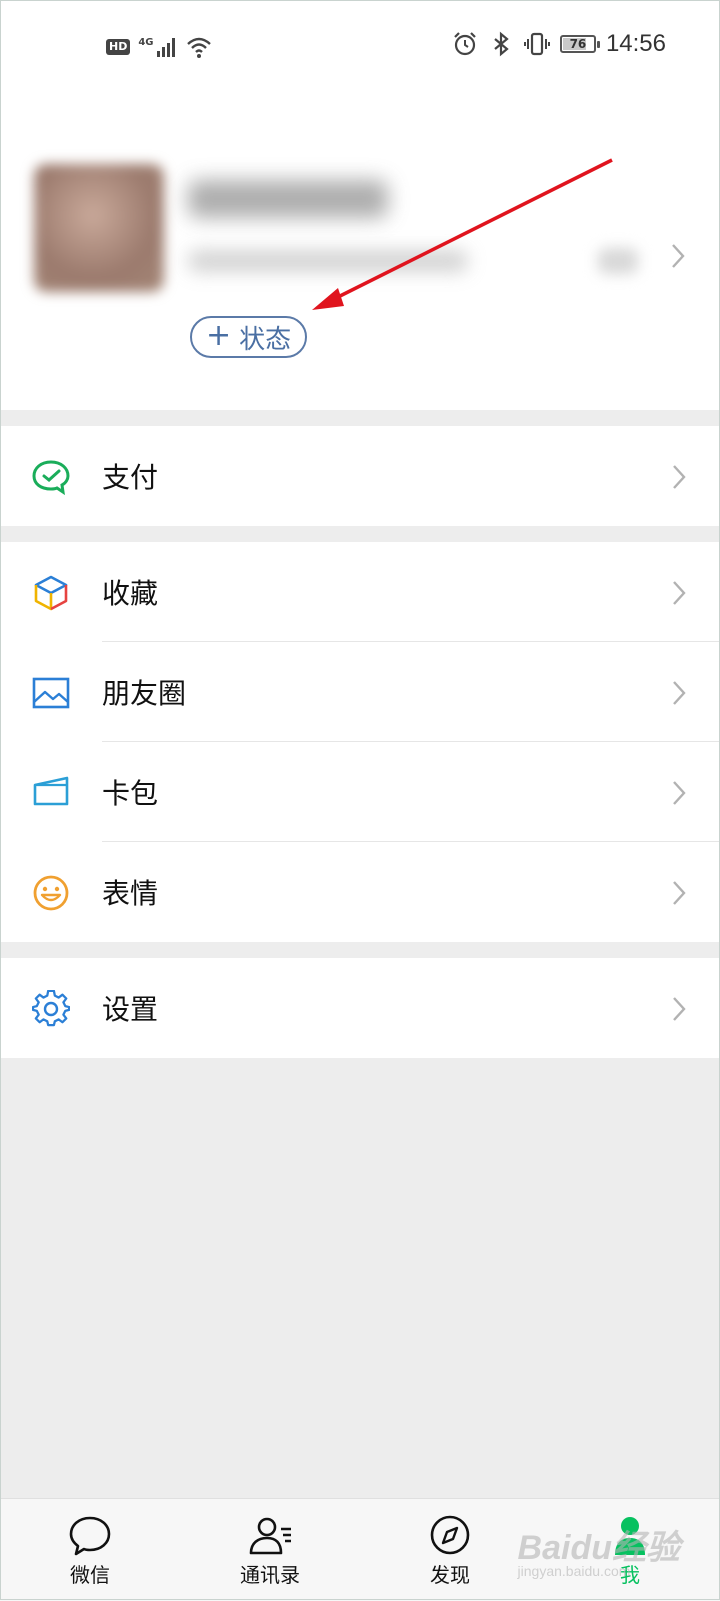 The width and height of the screenshot is (720, 1601). What do you see at coordinates (501, 44) in the screenshot?
I see `bluetooth-icon` at bounding box center [501, 44].